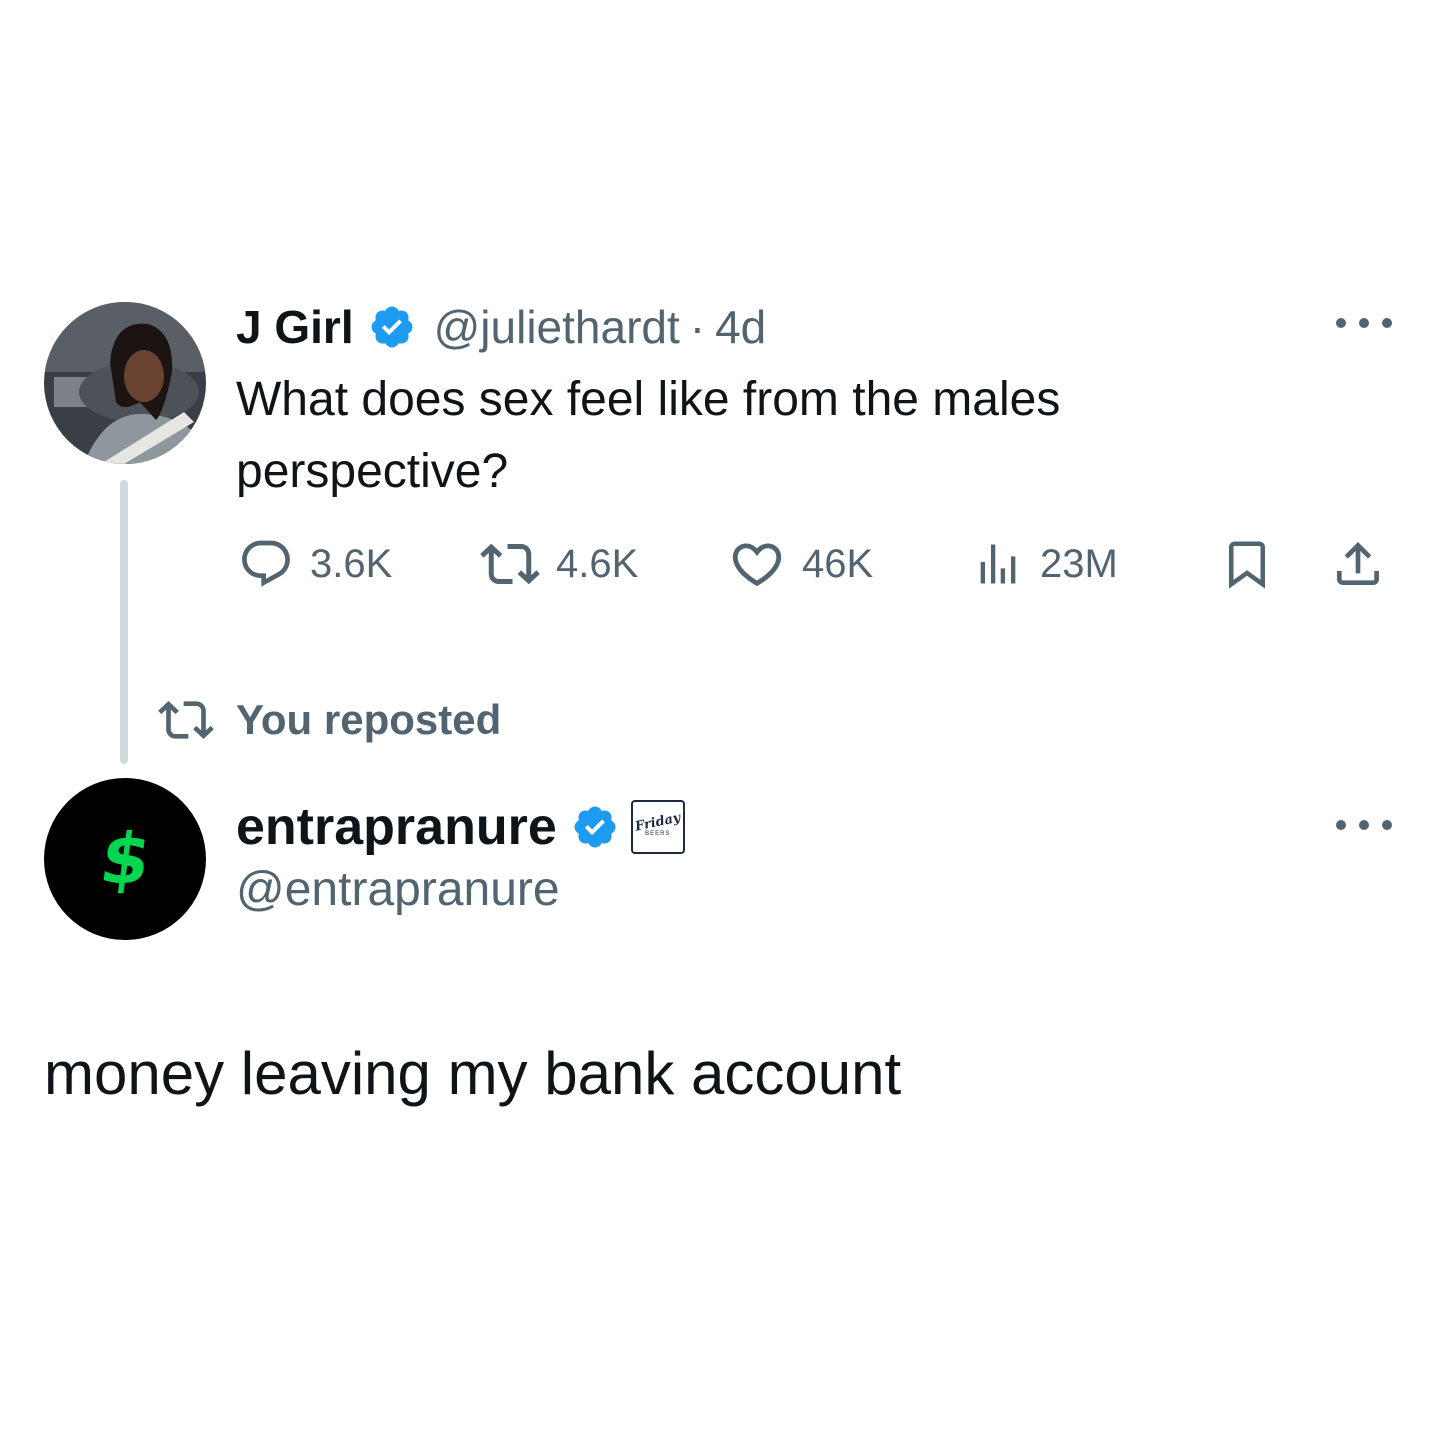 This screenshot has height=1440, width=1440. I want to click on timestamp: 4d, so click(740, 327).